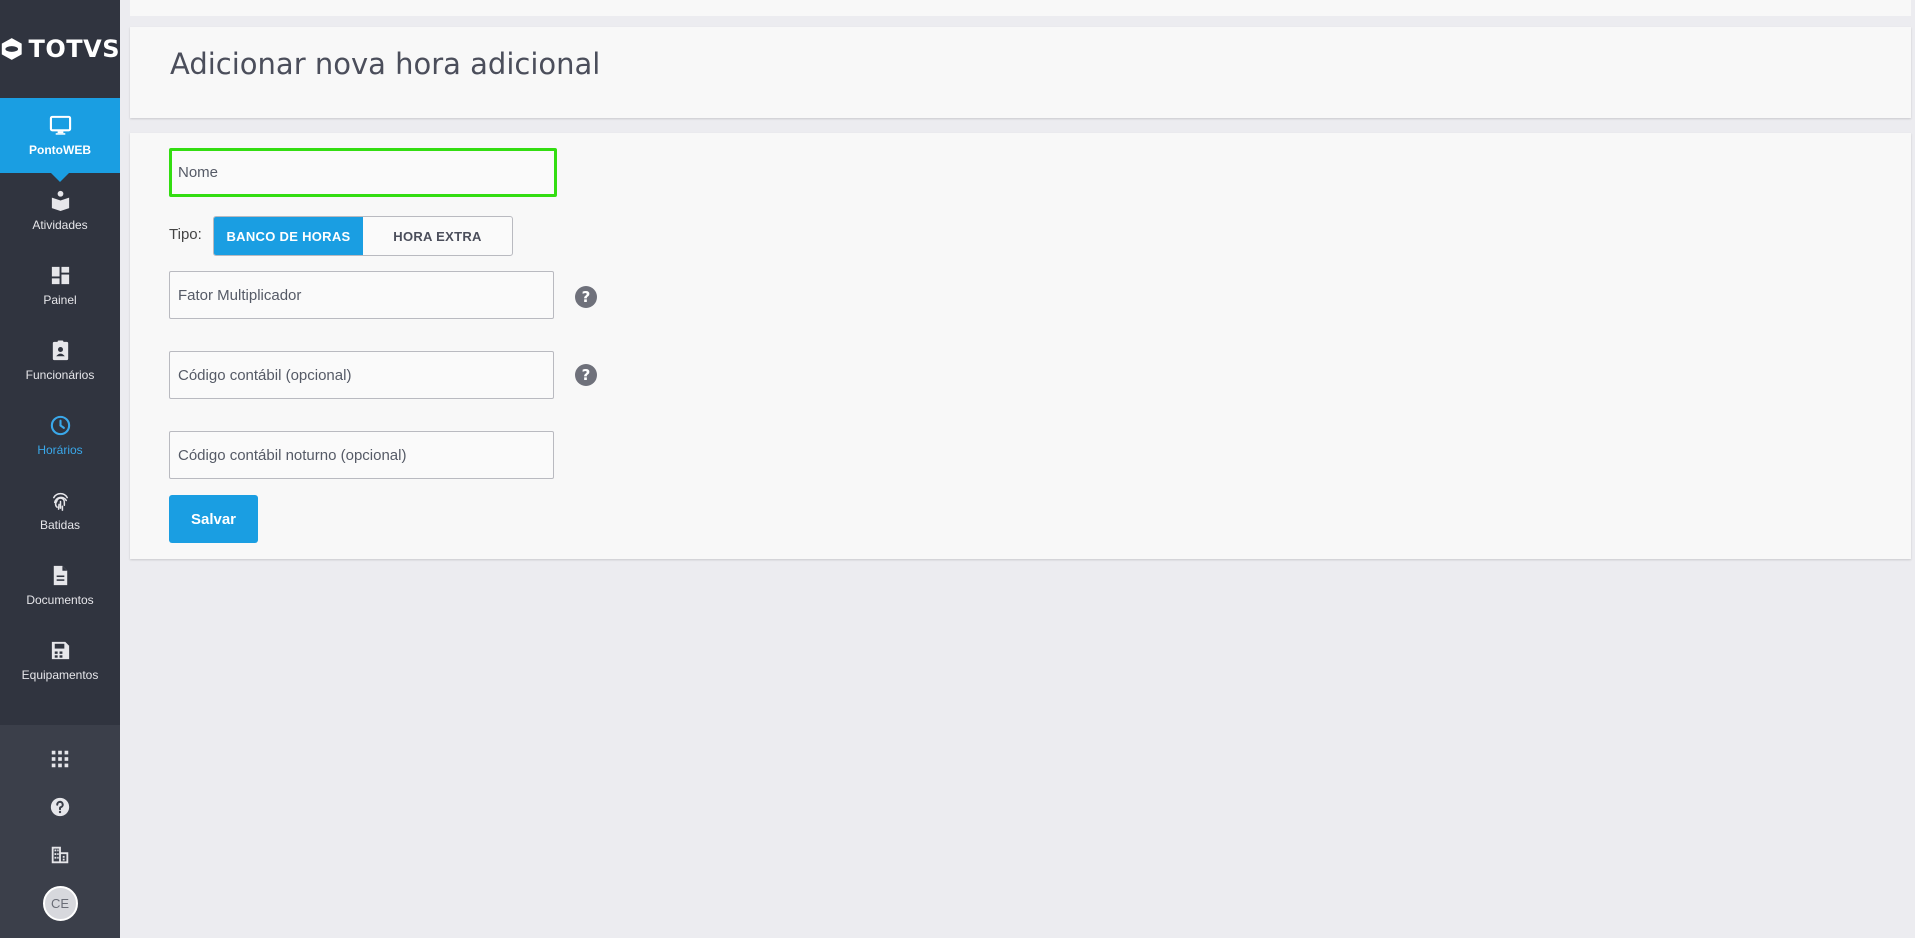 Image resolution: width=1915 pixels, height=938 pixels. I want to click on sidebar-item-batidas: Batidas, so click(60, 510).